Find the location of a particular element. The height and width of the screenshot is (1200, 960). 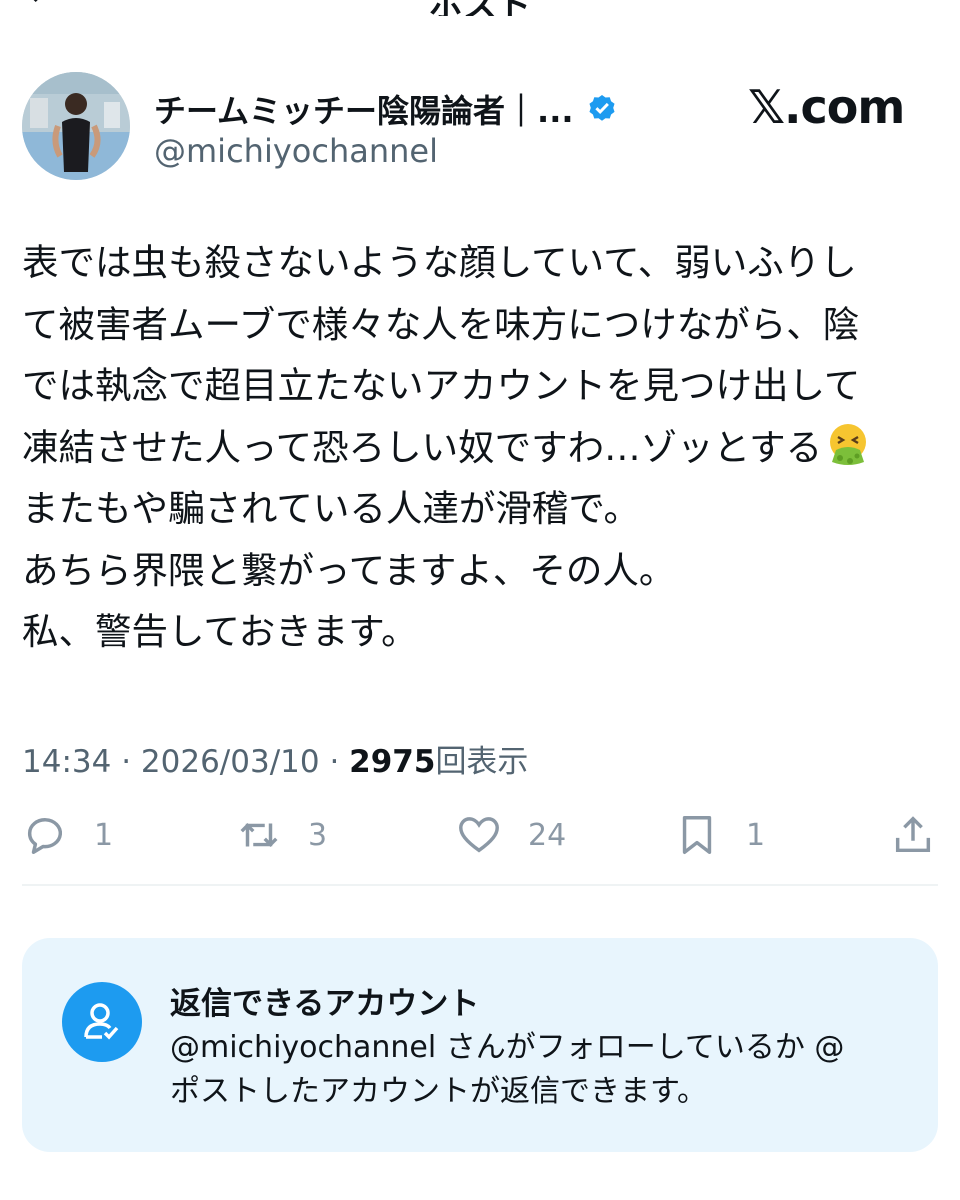

share-icon is located at coordinates (913, 834).